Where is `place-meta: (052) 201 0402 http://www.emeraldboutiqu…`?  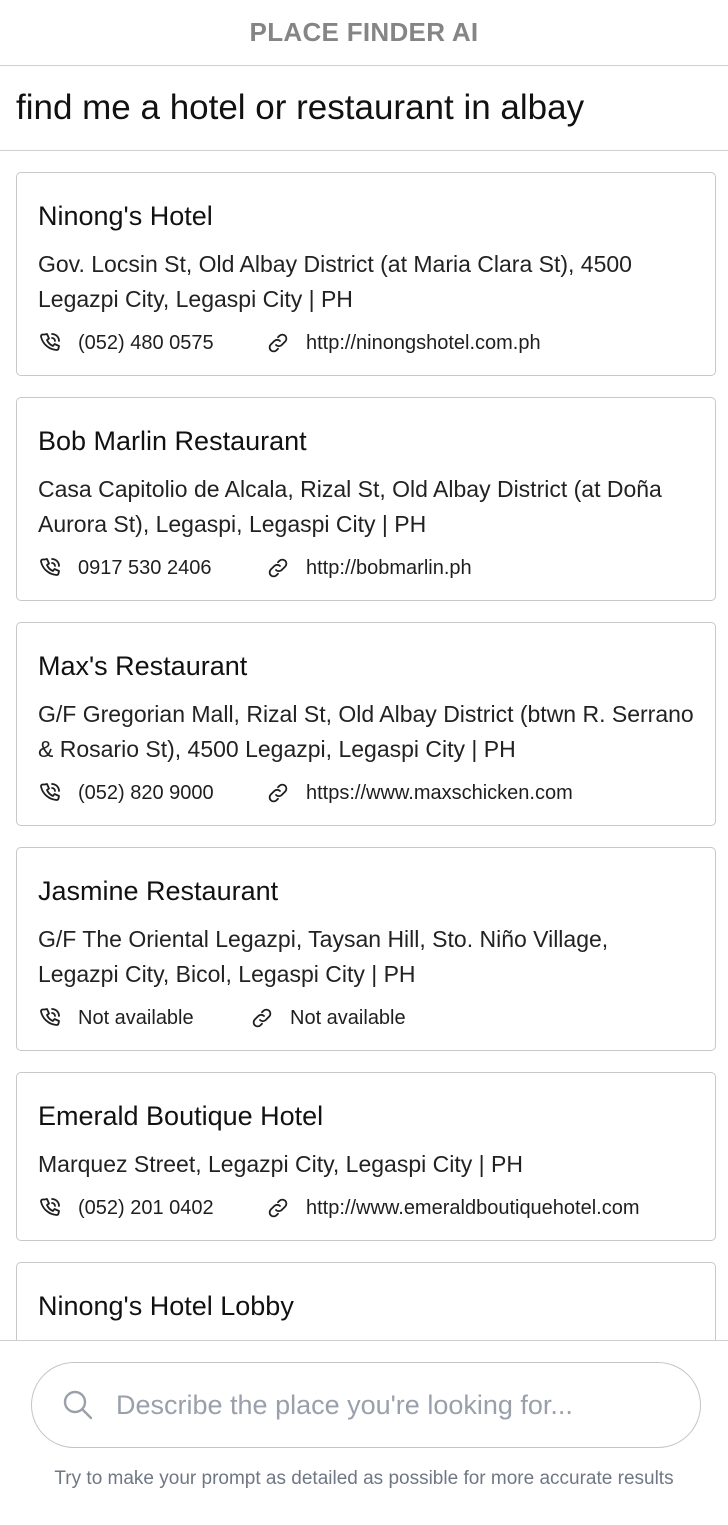 place-meta: (052) 201 0402 http://www.emeraldboutiqu… is located at coordinates (366, 1208).